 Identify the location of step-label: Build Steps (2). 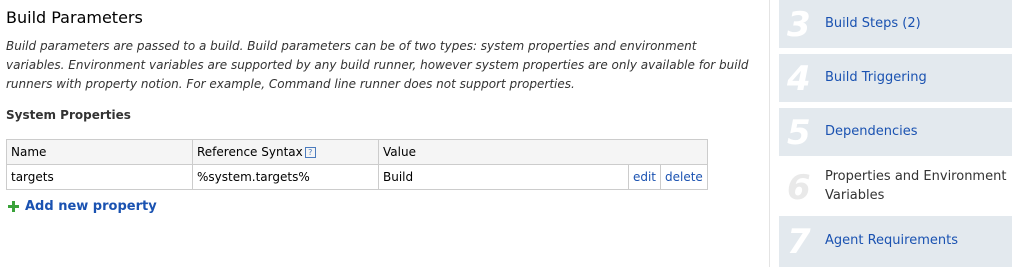
(873, 23).